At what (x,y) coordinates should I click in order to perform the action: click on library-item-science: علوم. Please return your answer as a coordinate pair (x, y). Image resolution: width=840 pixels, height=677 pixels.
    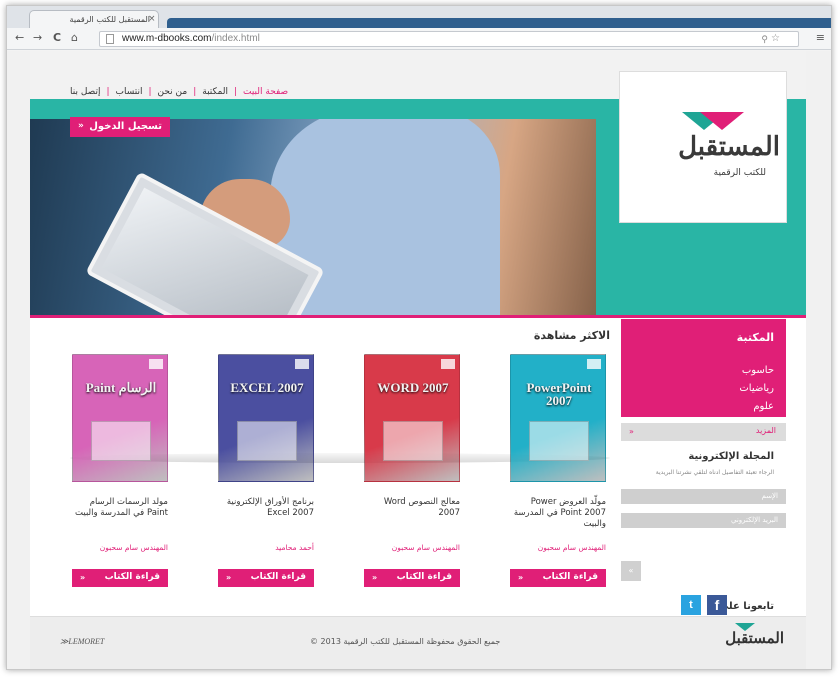
    Looking at the image, I should click on (763, 406).